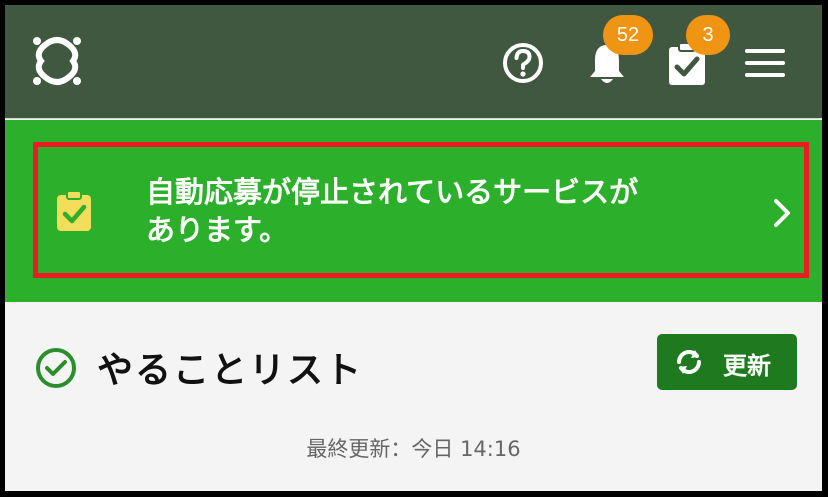  What do you see at coordinates (413, 449) in the screenshot?
I see `last-updated-text: 最終更新：今日 14:16` at bounding box center [413, 449].